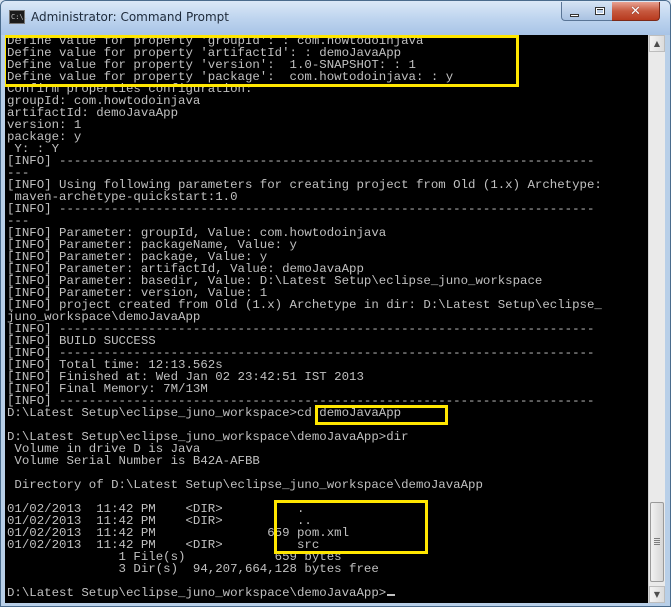  Describe the element at coordinates (93, 113) in the screenshot. I see `console-line: artifactId: demoJavaApp` at that location.